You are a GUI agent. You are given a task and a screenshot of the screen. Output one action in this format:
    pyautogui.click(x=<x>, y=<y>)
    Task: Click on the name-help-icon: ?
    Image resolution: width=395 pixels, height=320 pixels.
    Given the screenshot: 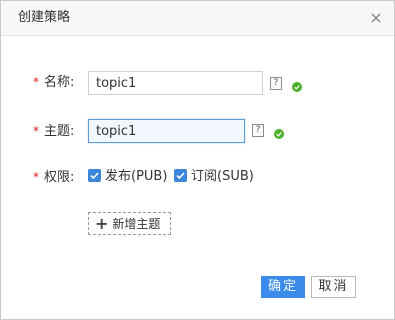 What is the action you would take?
    pyautogui.click(x=276, y=83)
    